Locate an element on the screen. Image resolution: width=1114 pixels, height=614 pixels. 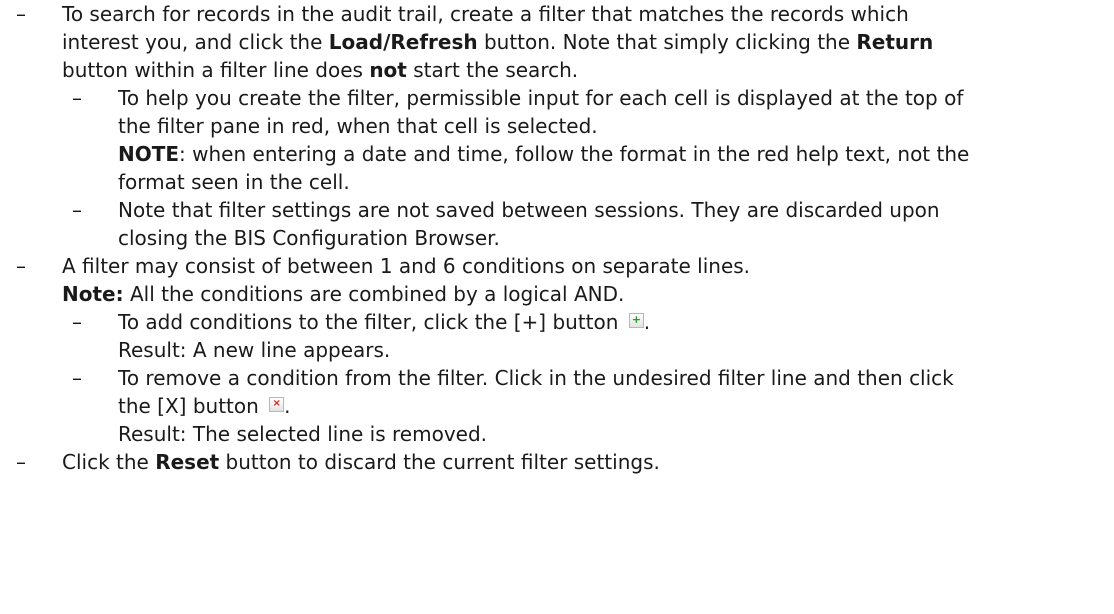
text-run: closing the BIS Configuration Browser. is located at coordinates (309, 238).